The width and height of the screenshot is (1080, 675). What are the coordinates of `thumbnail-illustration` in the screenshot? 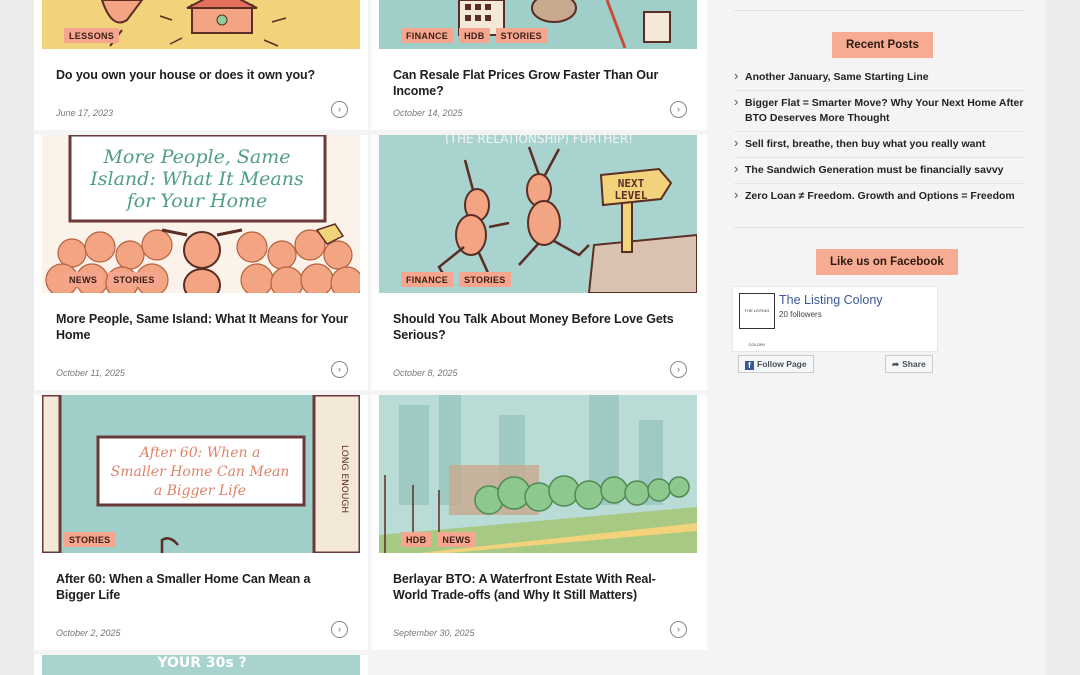 It's located at (538, 474).